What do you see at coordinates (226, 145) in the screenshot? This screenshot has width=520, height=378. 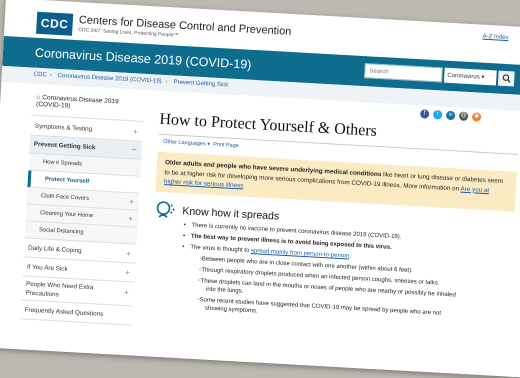 I see `print-page-link: Print Page` at bounding box center [226, 145].